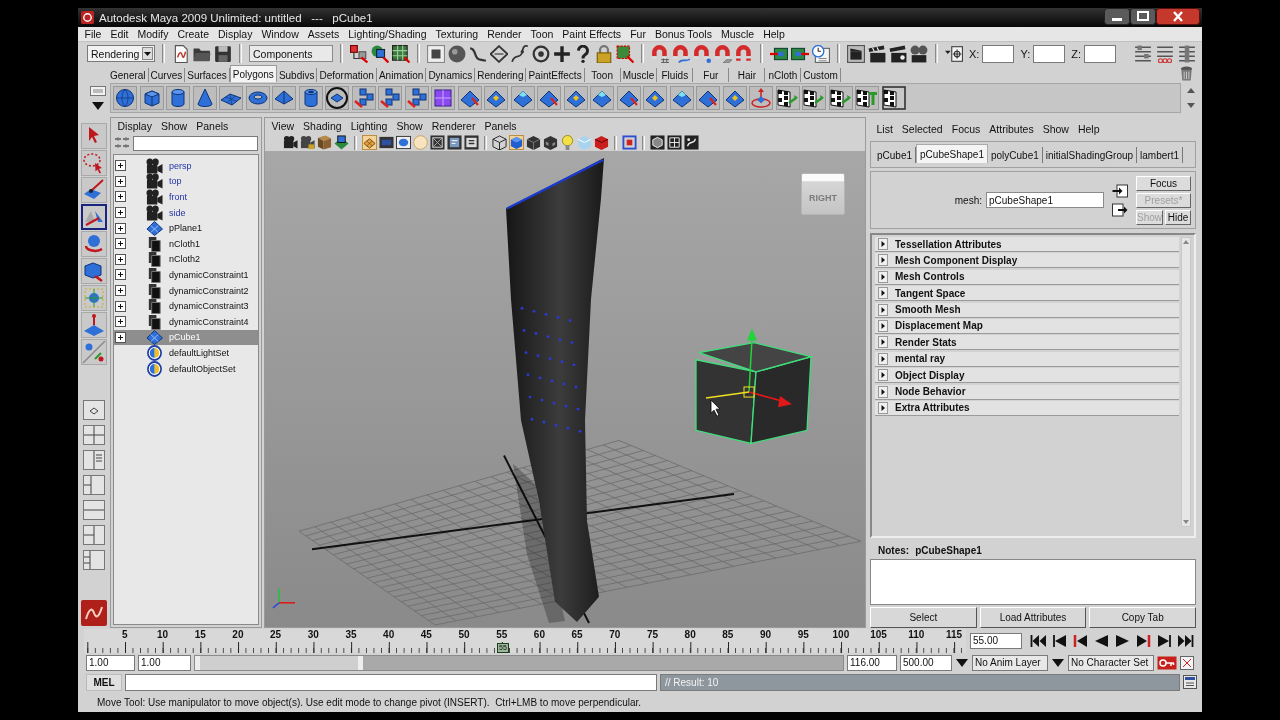 Image resolution: width=1280 pixels, height=720 pixels. Describe the element at coordinates (638, 34) in the screenshot. I see `menu-item: Fur` at that location.